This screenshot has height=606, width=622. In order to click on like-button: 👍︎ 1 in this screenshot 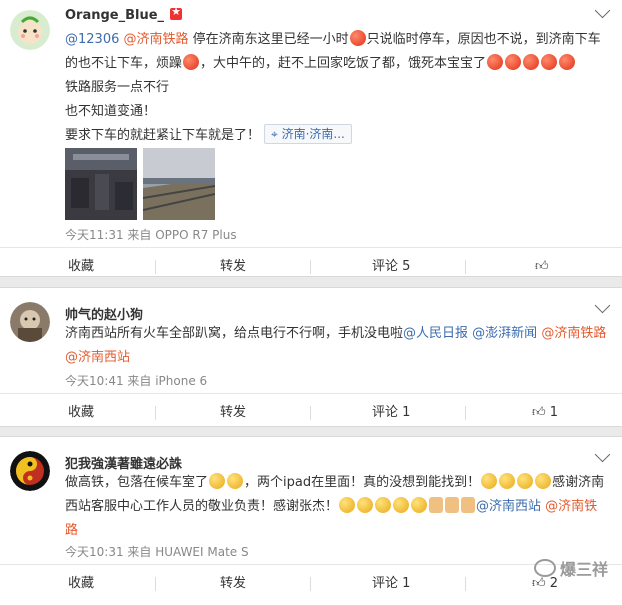, I will do `click(545, 413)`.